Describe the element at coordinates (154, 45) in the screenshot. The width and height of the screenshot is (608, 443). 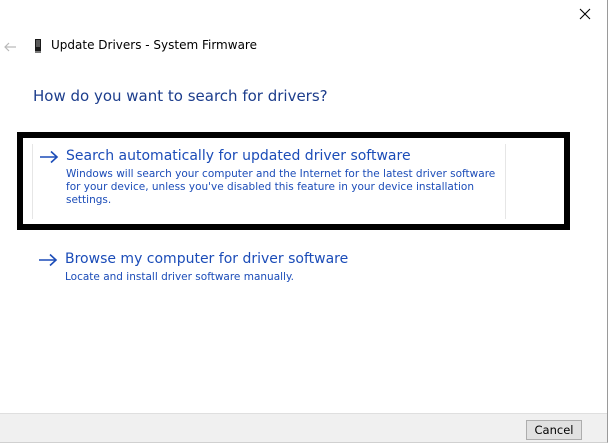
I see `dialog-title: Update Drivers - System Firmware` at that location.